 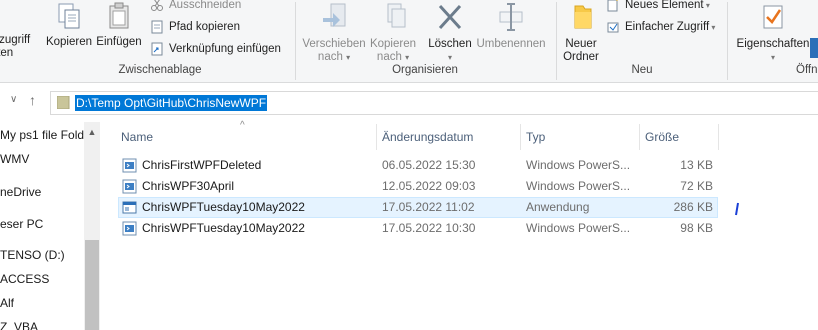 What do you see at coordinates (129, 207) in the screenshot?
I see `application-exe-icon` at bounding box center [129, 207].